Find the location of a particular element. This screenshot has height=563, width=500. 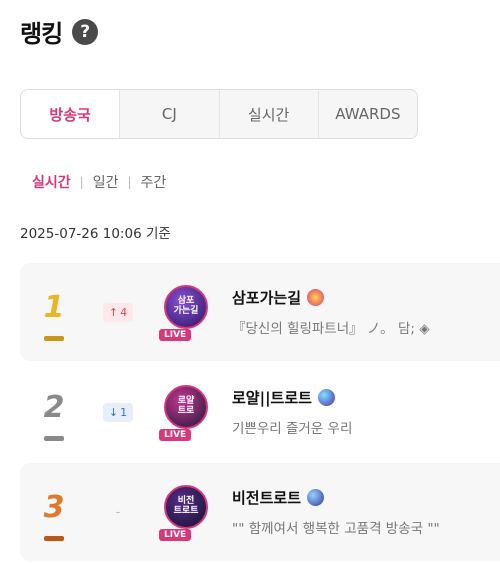

channel-name: 비전트로트 is located at coordinates (336, 497).